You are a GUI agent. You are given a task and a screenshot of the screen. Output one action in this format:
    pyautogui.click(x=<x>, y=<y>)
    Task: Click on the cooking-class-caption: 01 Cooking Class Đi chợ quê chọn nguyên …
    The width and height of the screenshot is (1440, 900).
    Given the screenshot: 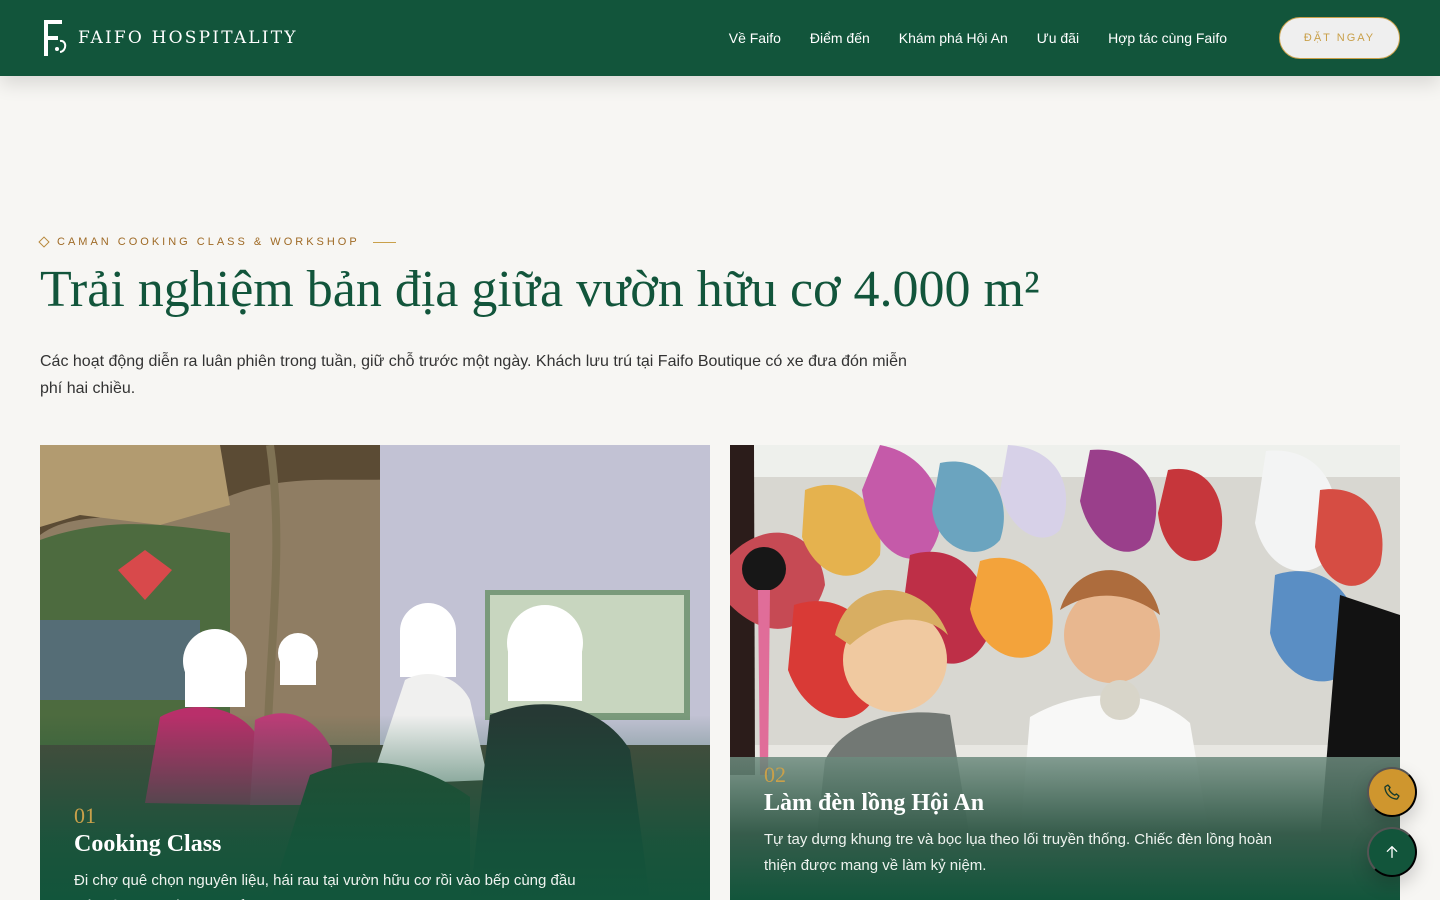 What is the action you would take?
    pyautogui.click(x=375, y=807)
    